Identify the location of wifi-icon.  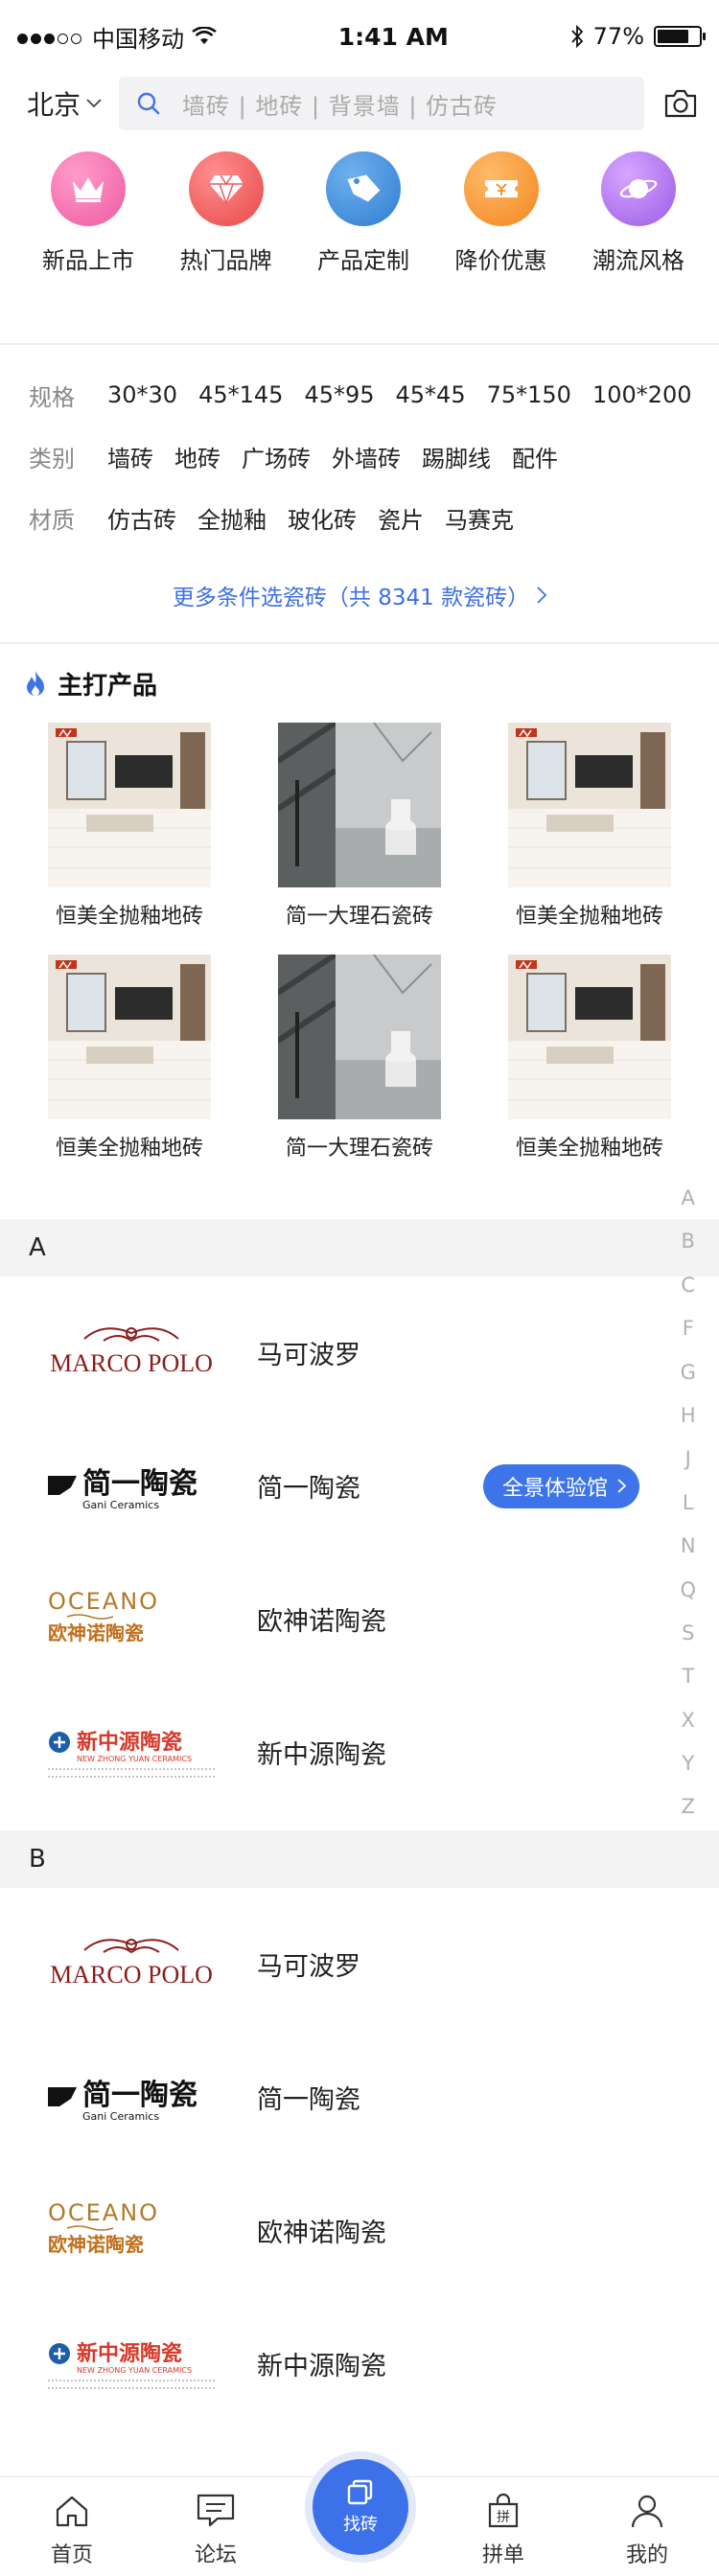
(204, 35).